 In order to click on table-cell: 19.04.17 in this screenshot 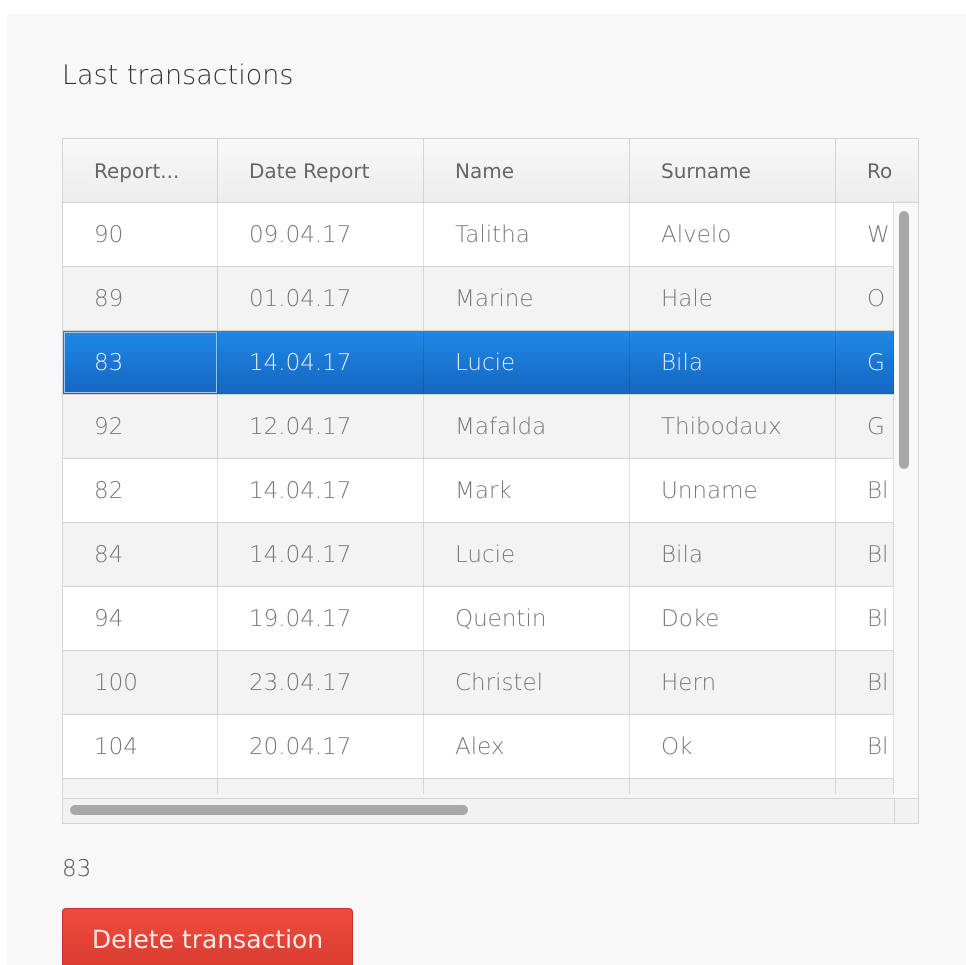, I will do `click(321, 618)`.